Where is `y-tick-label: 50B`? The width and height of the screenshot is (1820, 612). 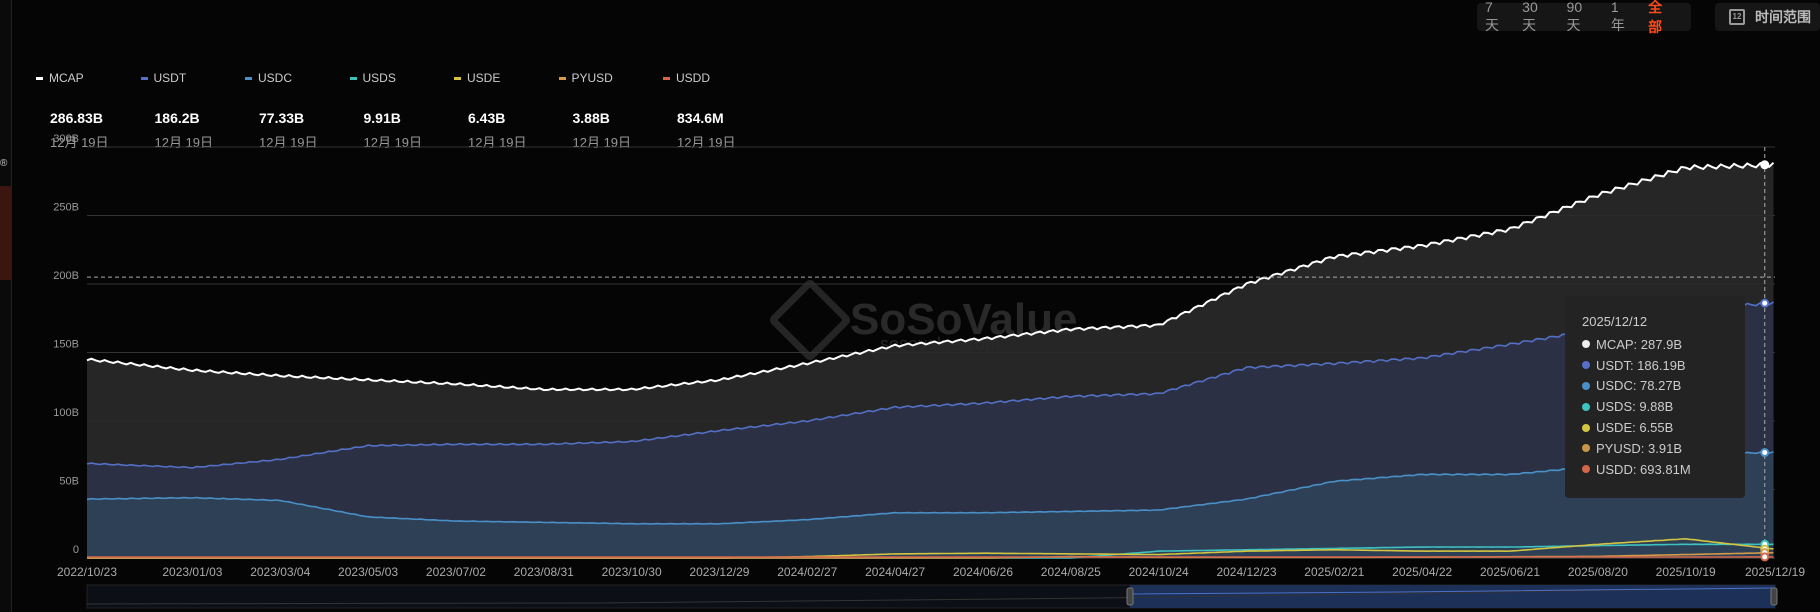 y-tick-label: 50B is located at coordinates (69, 482).